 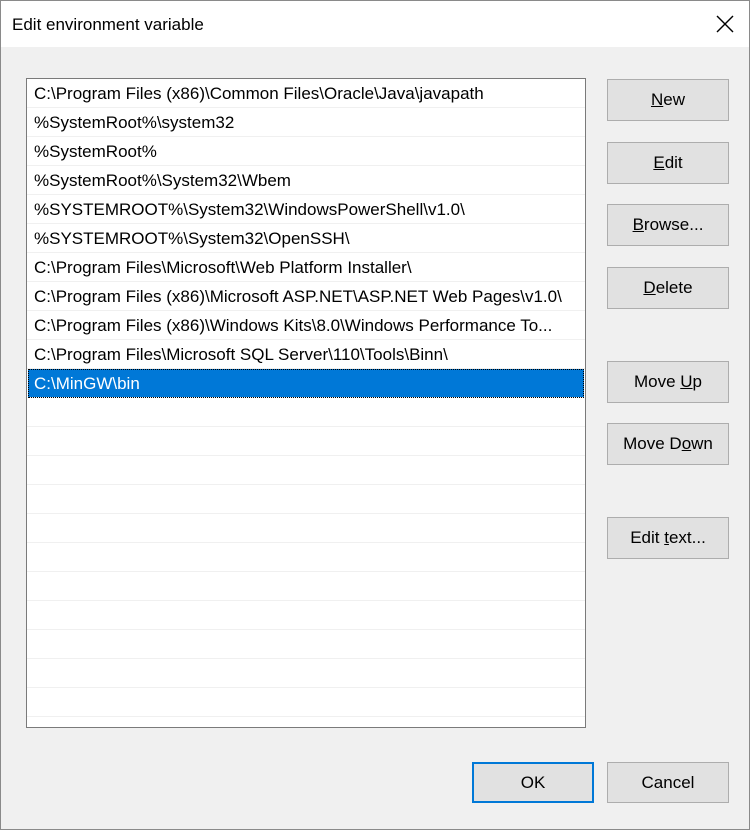 What do you see at coordinates (668, 782) in the screenshot?
I see `cancel-button: Cancel` at bounding box center [668, 782].